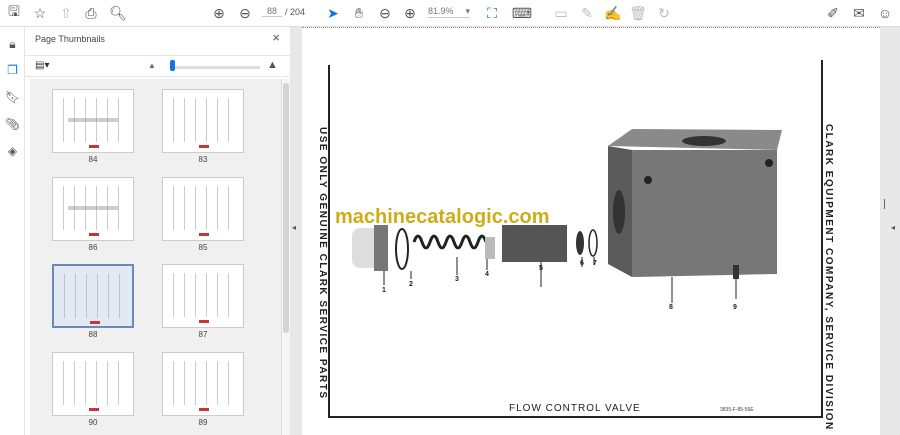 This screenshot has height=435, width=900. What do you see at coordinates (12, 44) in the screenshot?
I see `lock-icon: 🔒︎` at bounding box center [12, 44].